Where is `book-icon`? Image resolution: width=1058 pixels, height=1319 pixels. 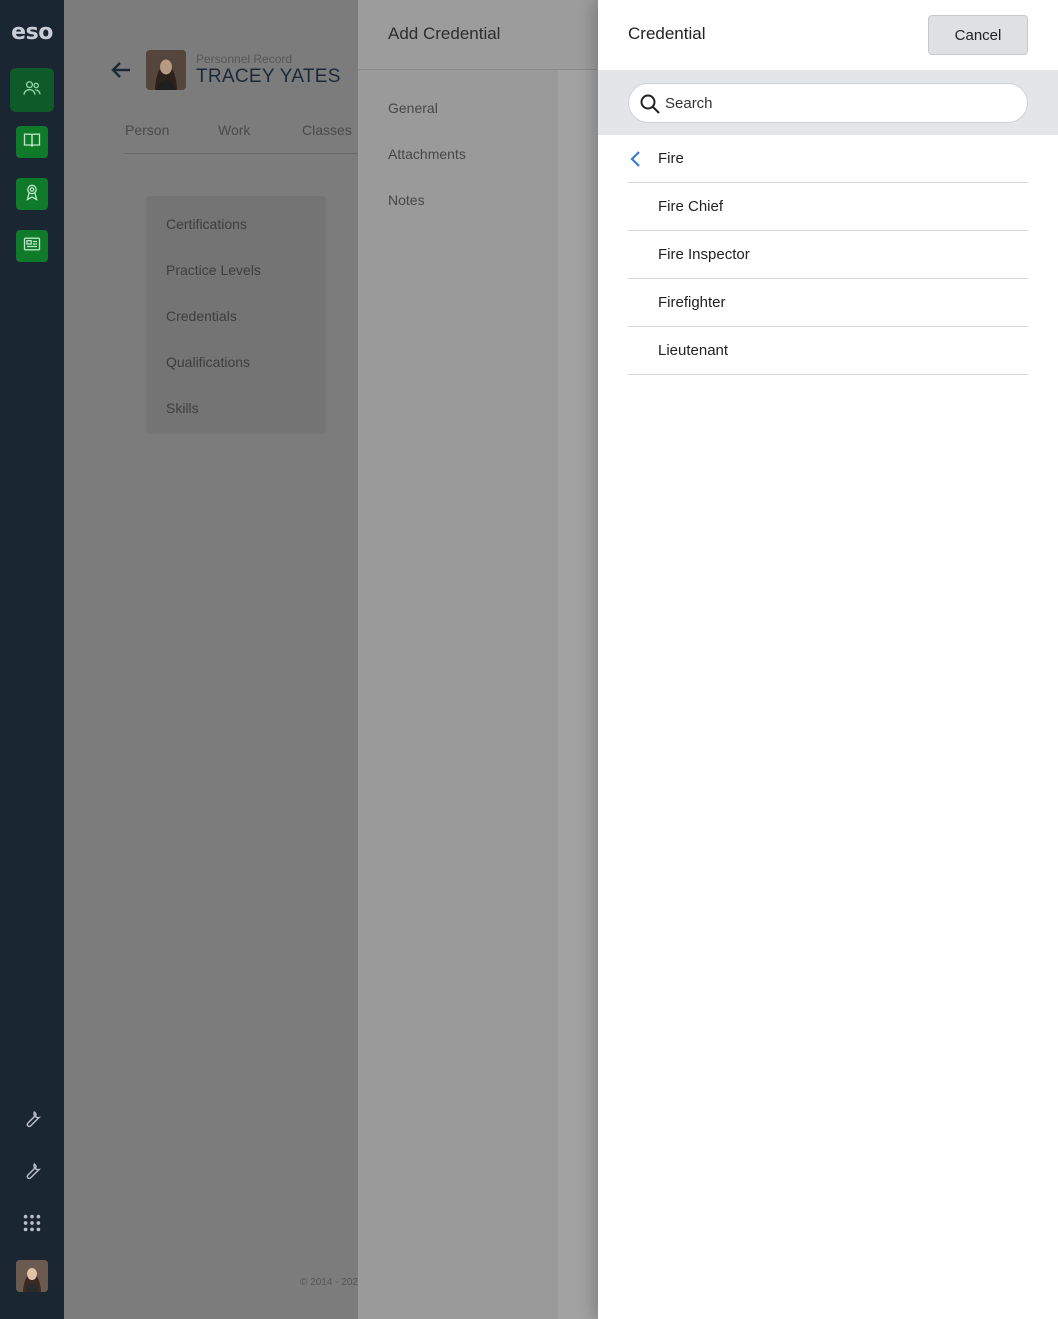
book-icon is located at coordinates (32, 142).